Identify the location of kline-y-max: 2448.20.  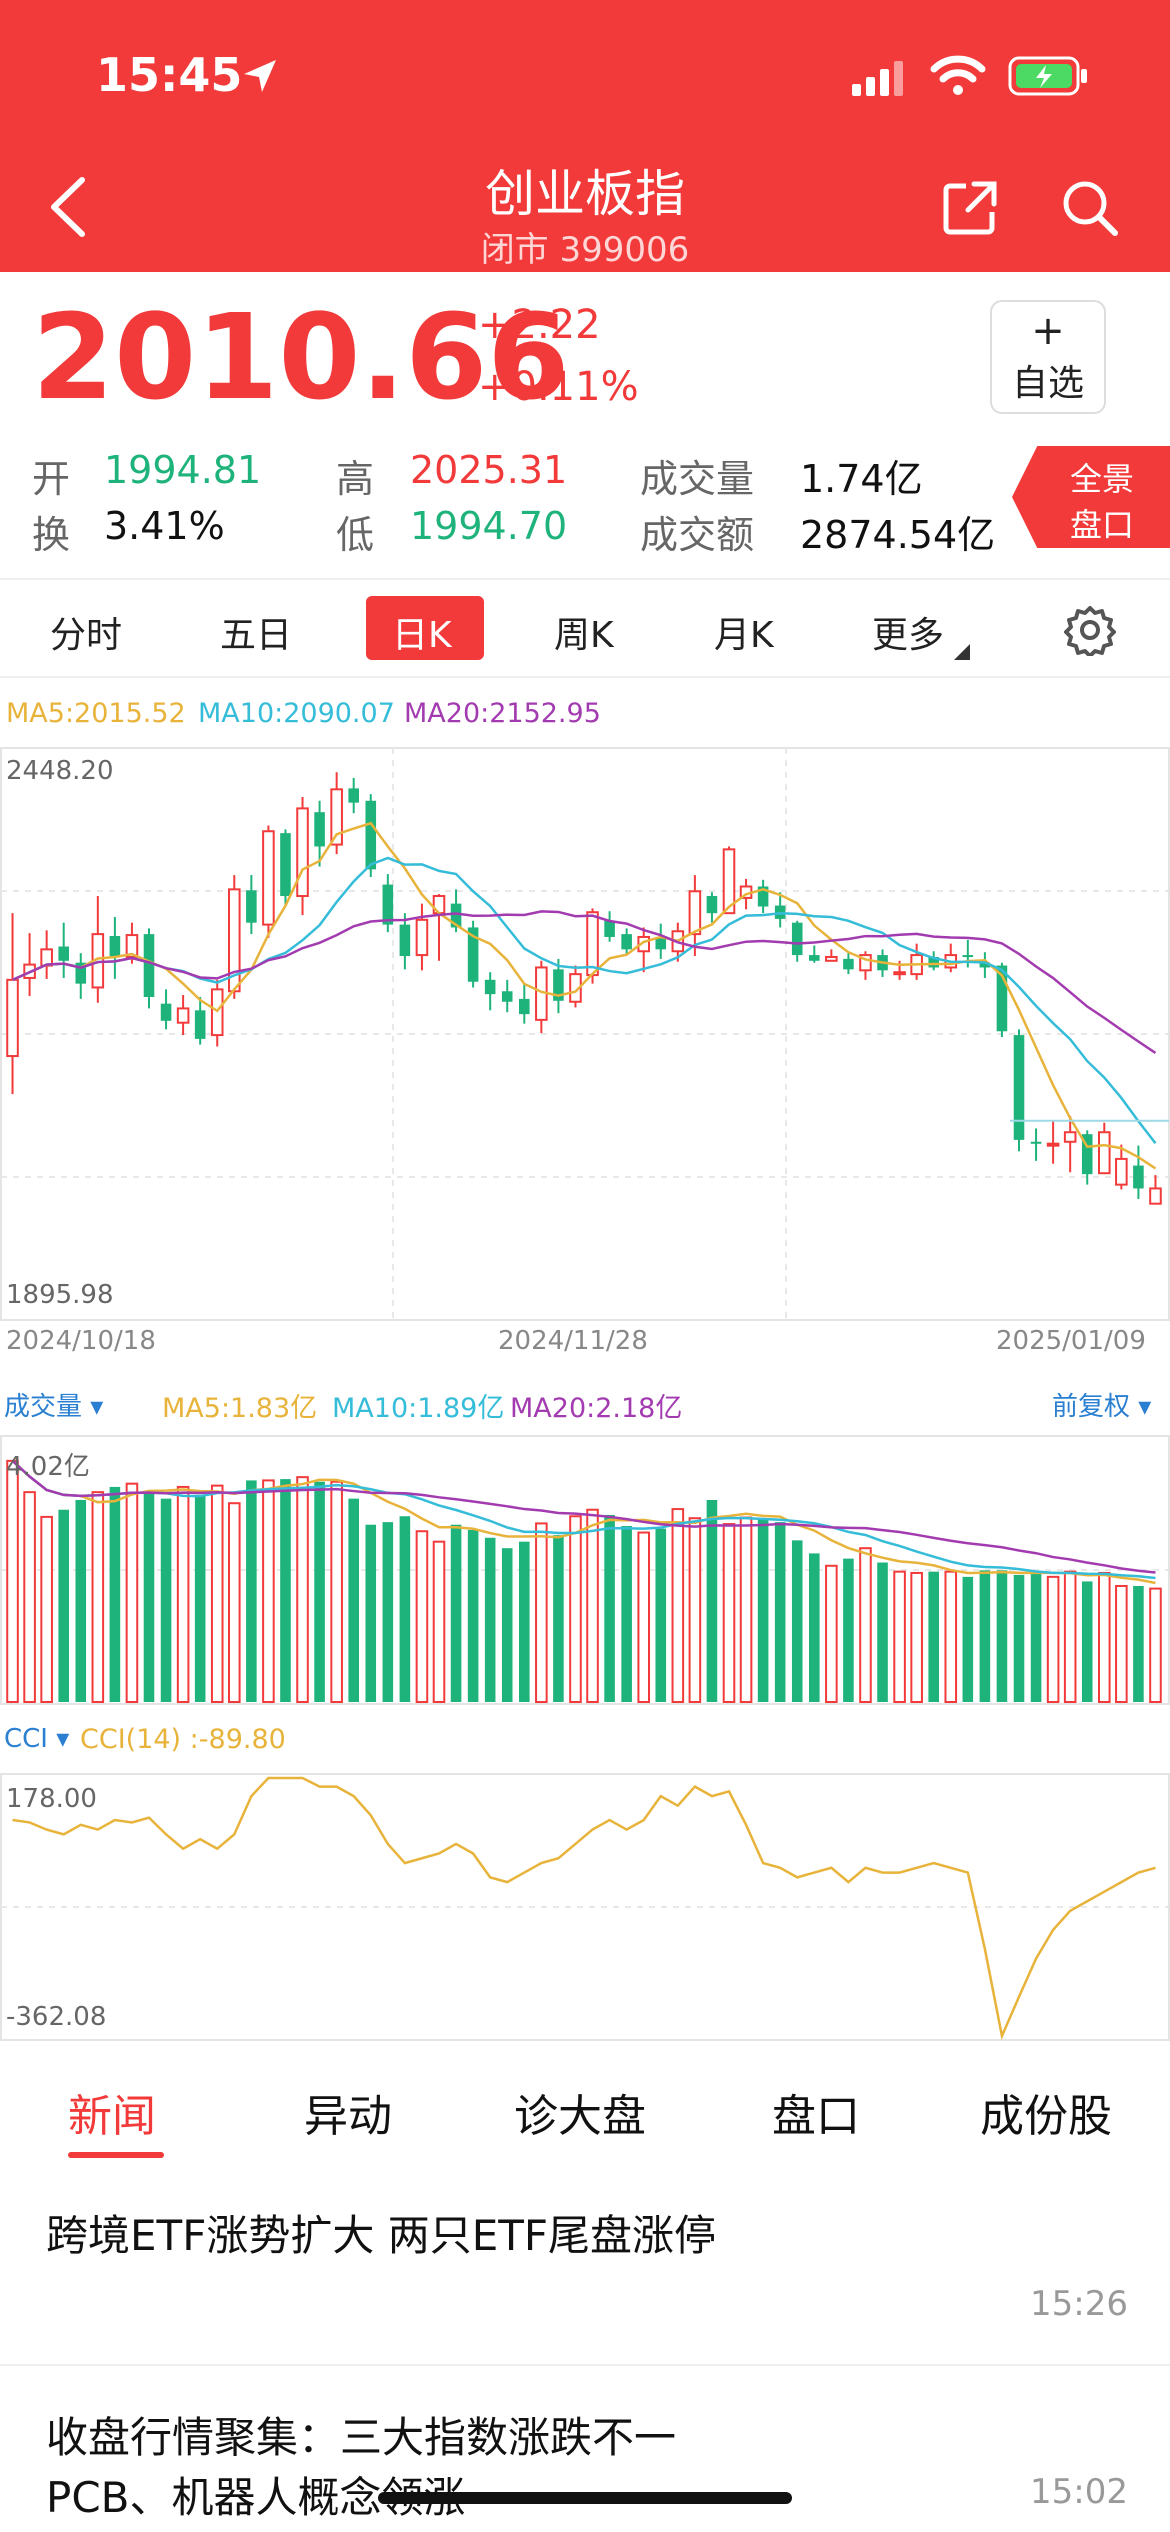
(60, 771).